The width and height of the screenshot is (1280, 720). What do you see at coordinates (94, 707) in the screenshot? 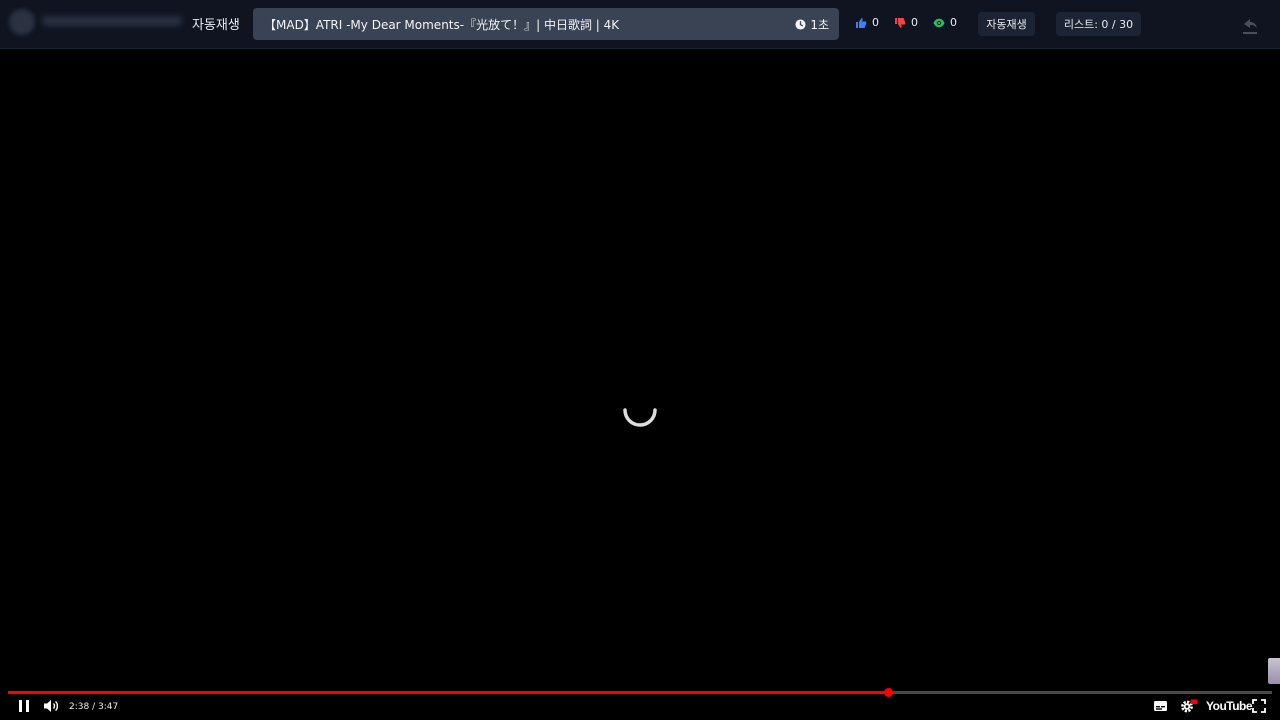
I see `time-display: 2:38 / 3:47` at bounding box center [94, 707].